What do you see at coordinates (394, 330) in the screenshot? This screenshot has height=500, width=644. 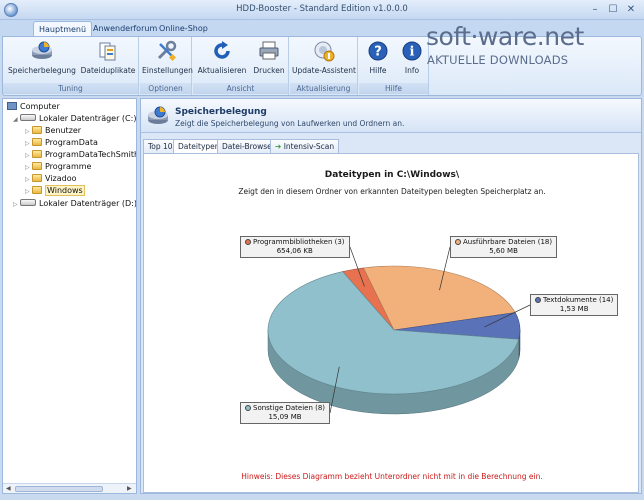 I see `pie-slices` at bounding box center [394, 330].